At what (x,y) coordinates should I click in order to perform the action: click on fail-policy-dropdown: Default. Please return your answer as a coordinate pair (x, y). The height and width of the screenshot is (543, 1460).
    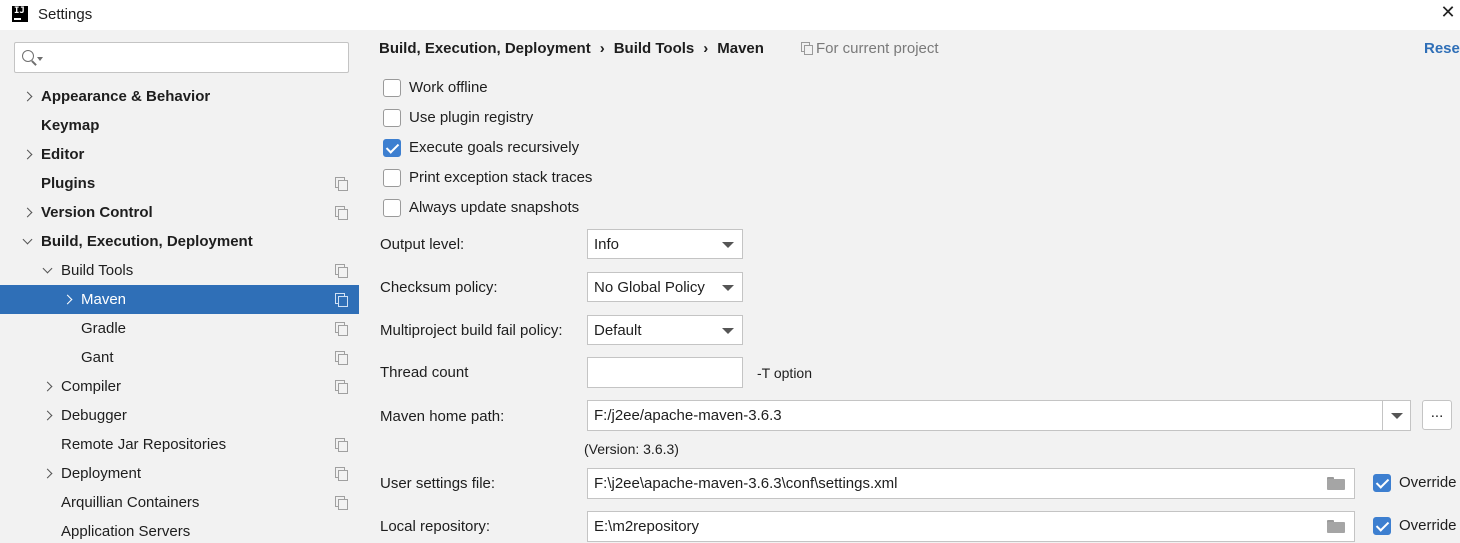
    Looking at the image, I should click on (665, 330).